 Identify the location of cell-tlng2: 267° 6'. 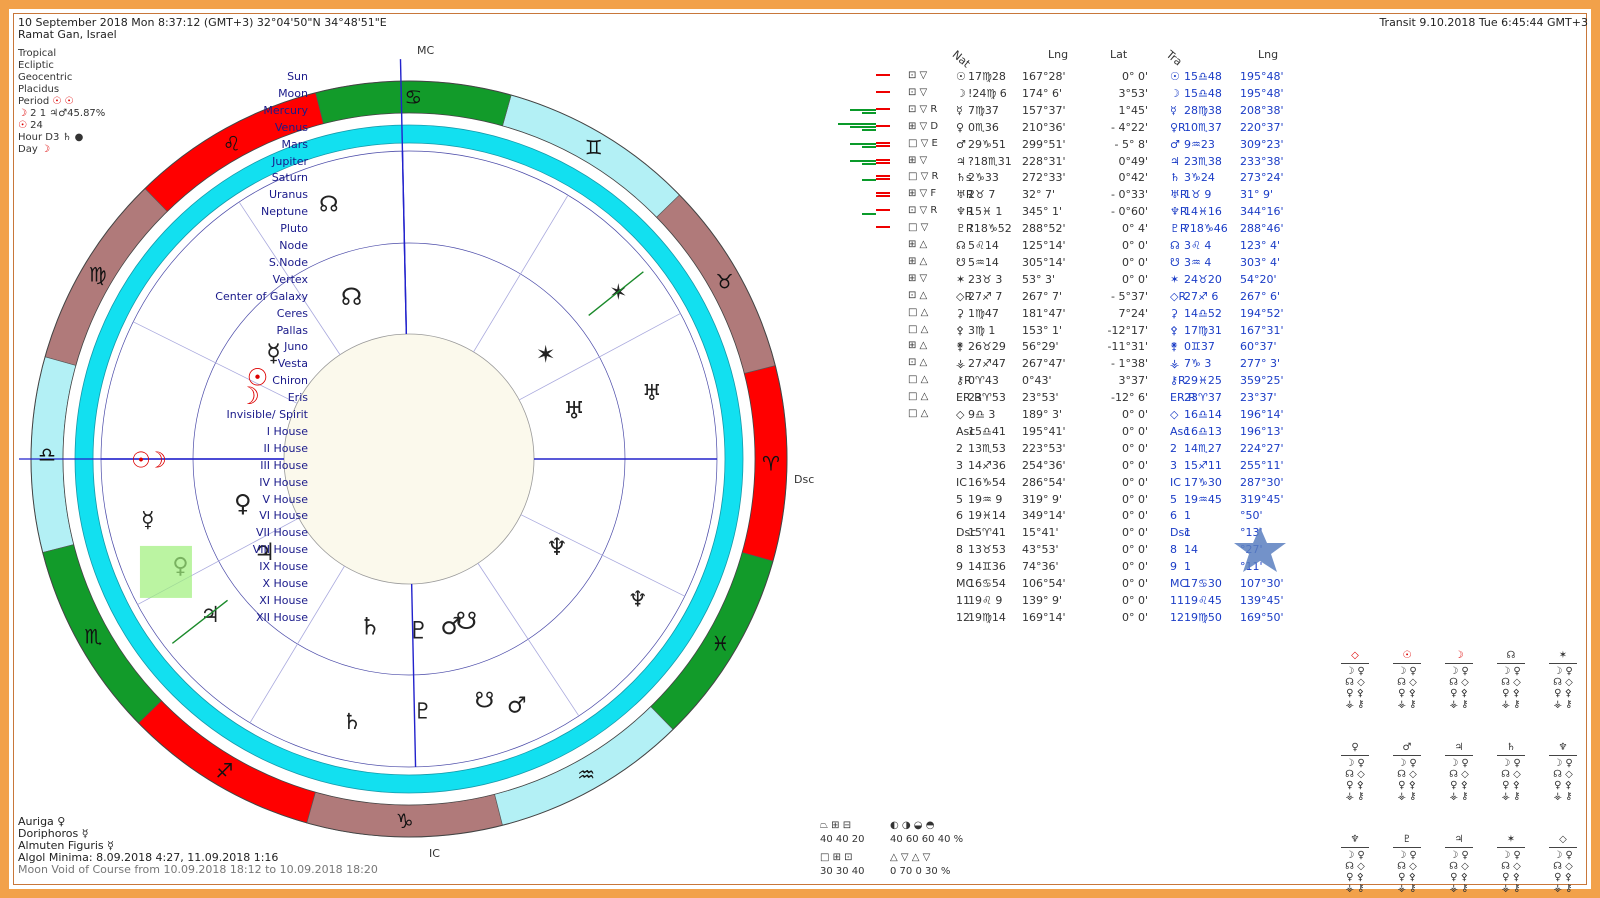
(1260, 296).